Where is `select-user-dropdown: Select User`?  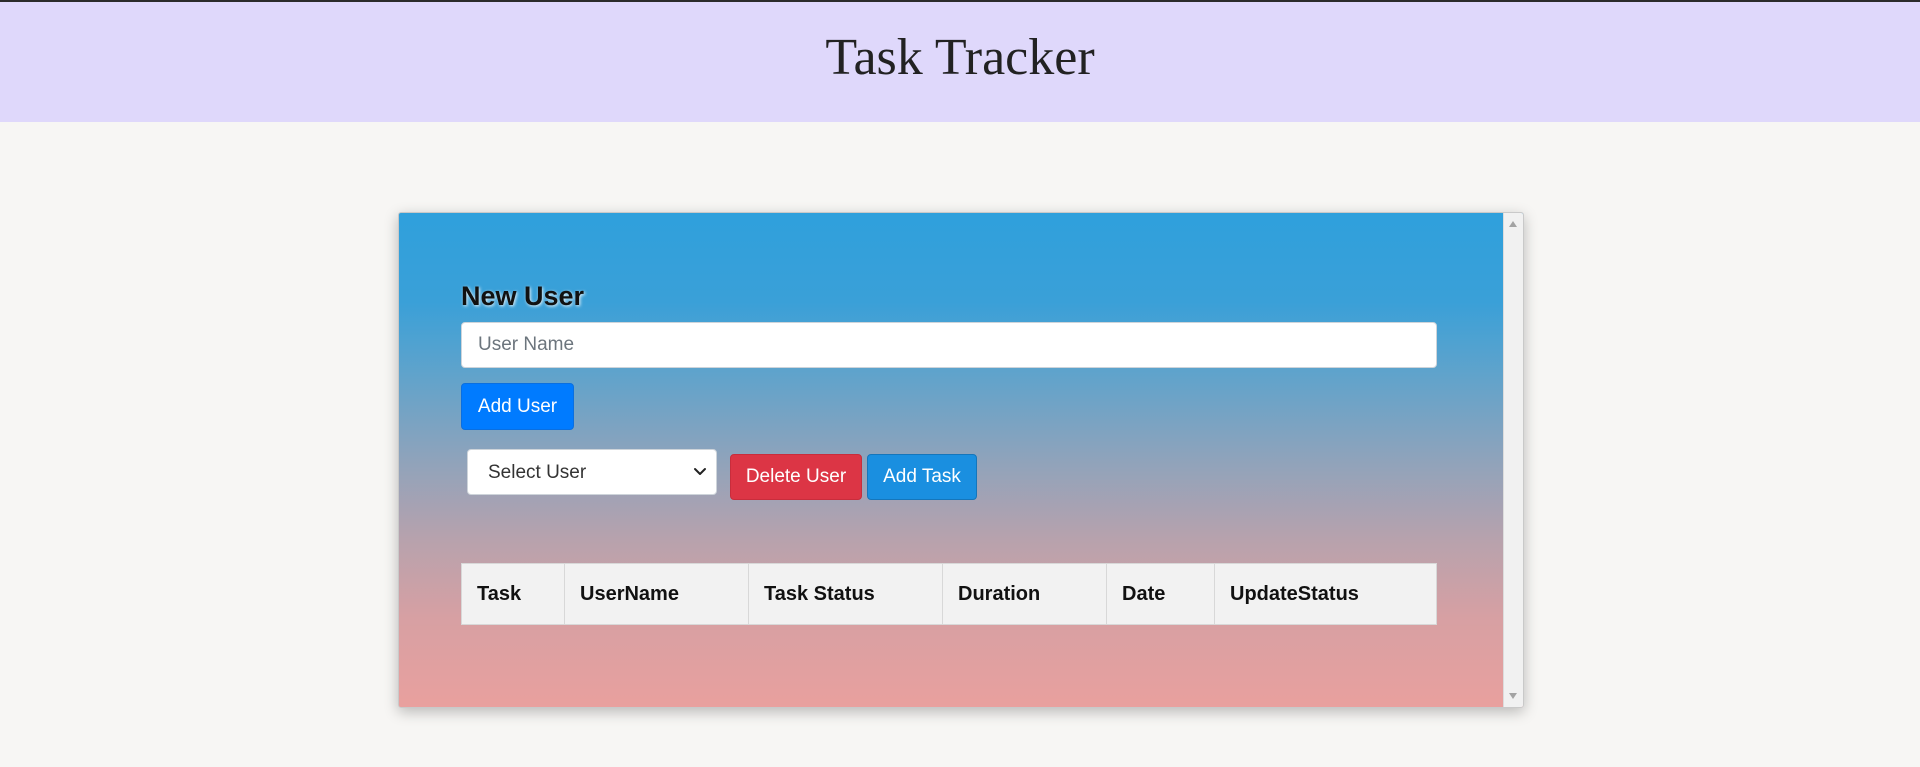
select-user-dropdown: Select User is located at coordinates (592, 472).